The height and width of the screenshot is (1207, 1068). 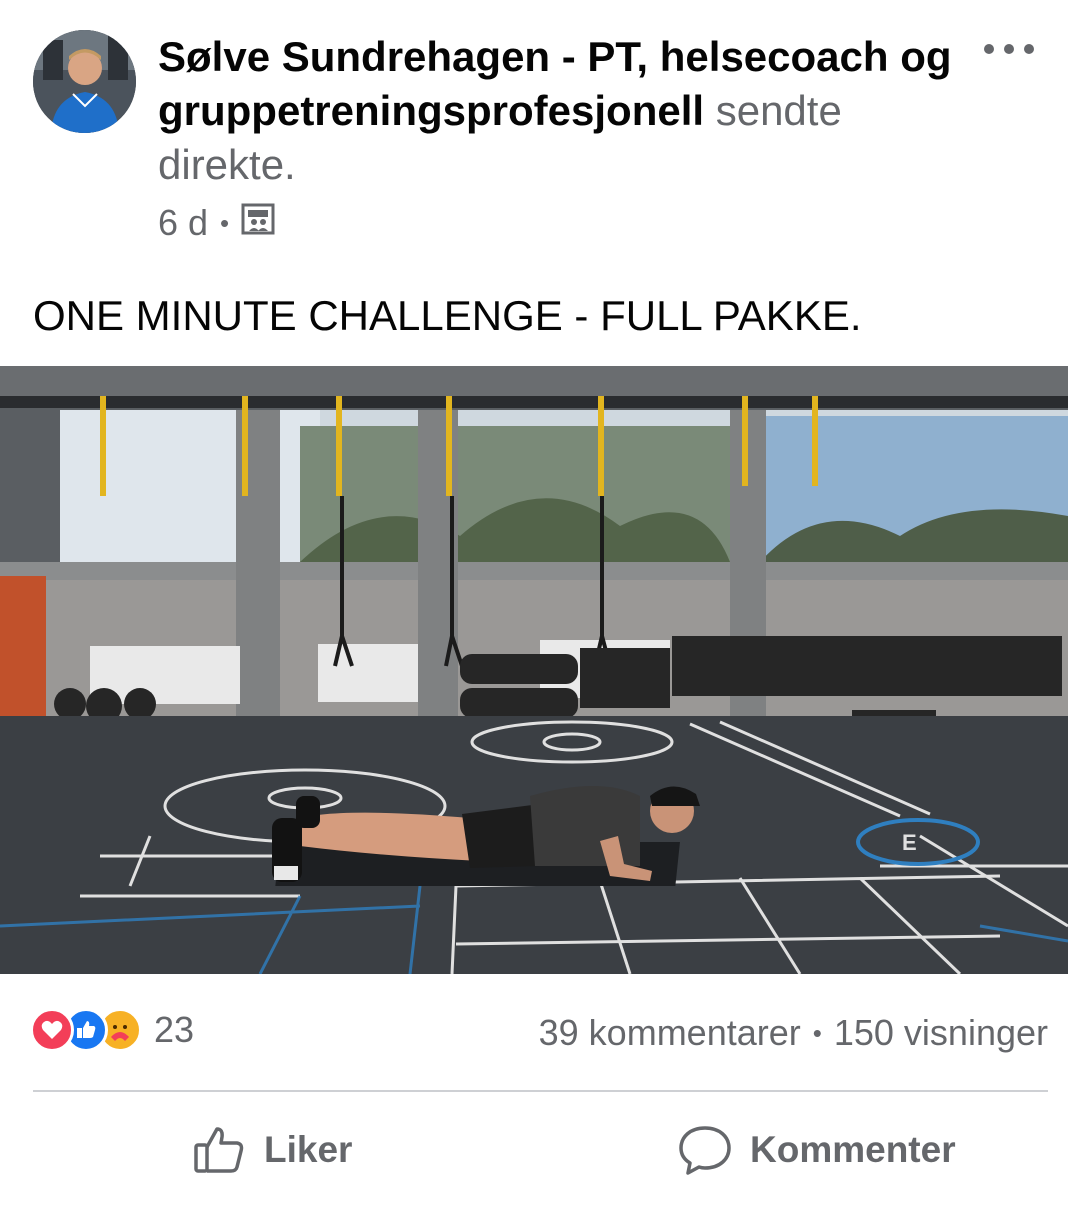 I want to click on comments-count-link: 39 kommentarer, so click(x=670, y=1033).